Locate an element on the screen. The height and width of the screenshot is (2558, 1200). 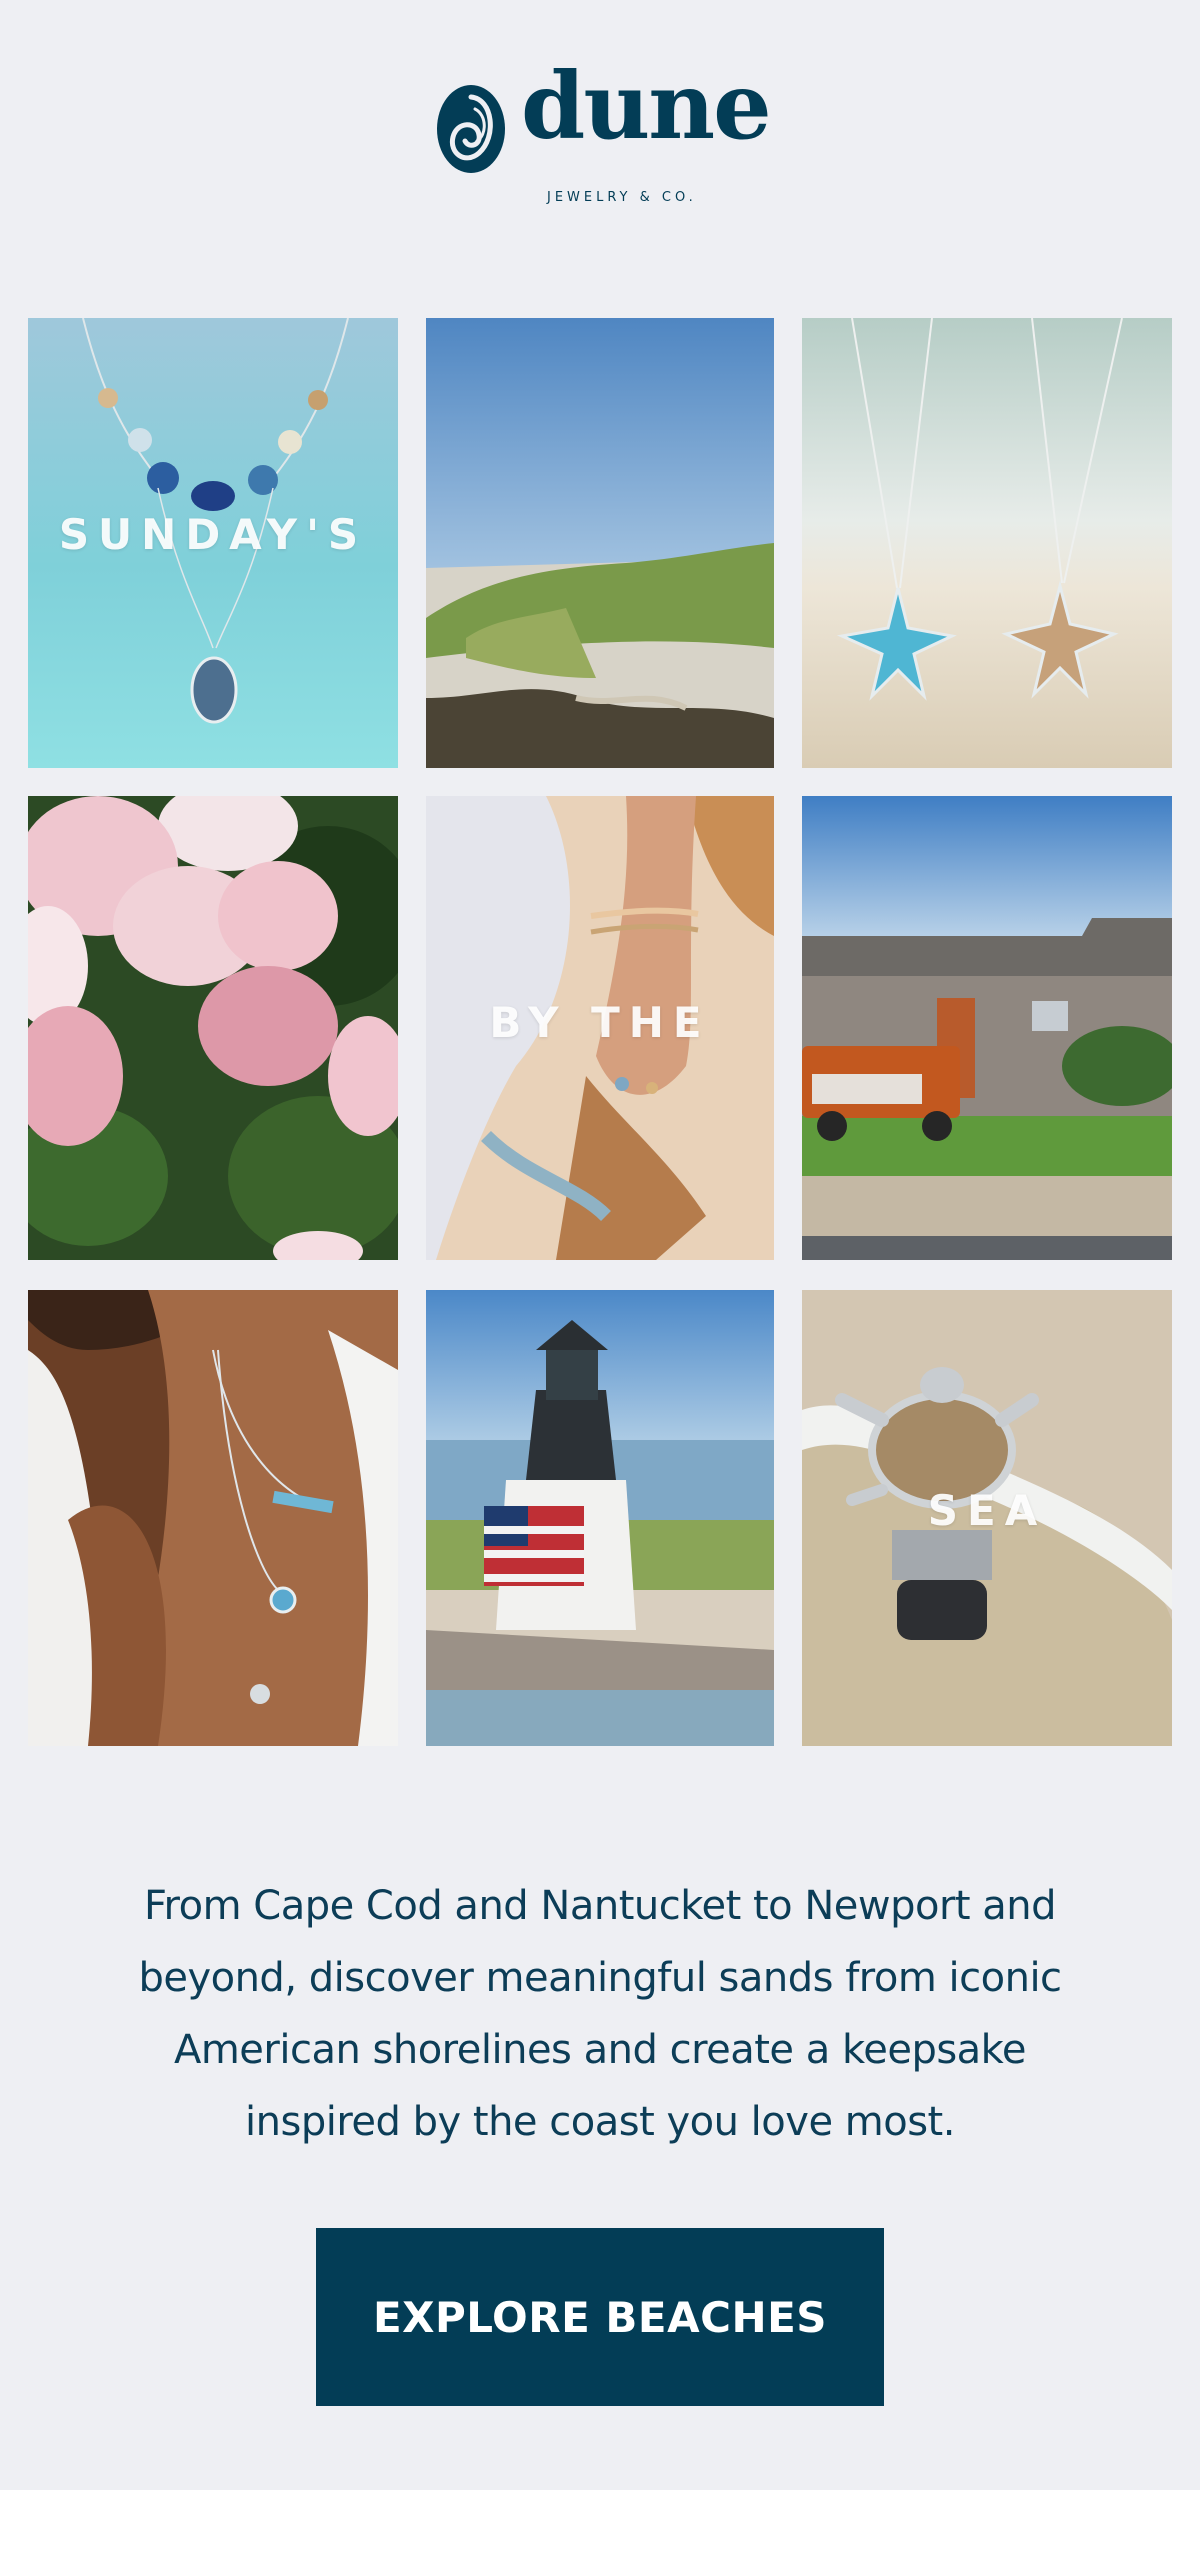
brand-wordmark: dune is located at coordinates (646, 106).